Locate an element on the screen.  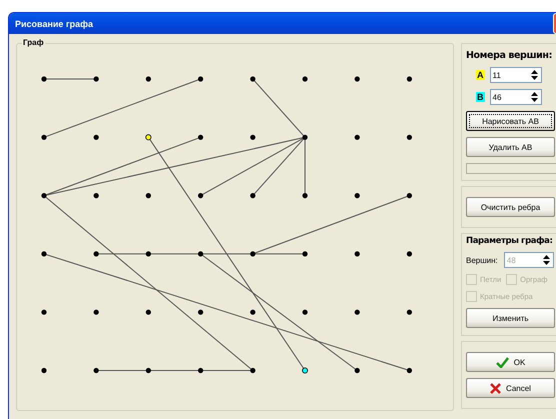
check-icon is located at coordinates (502, 362).